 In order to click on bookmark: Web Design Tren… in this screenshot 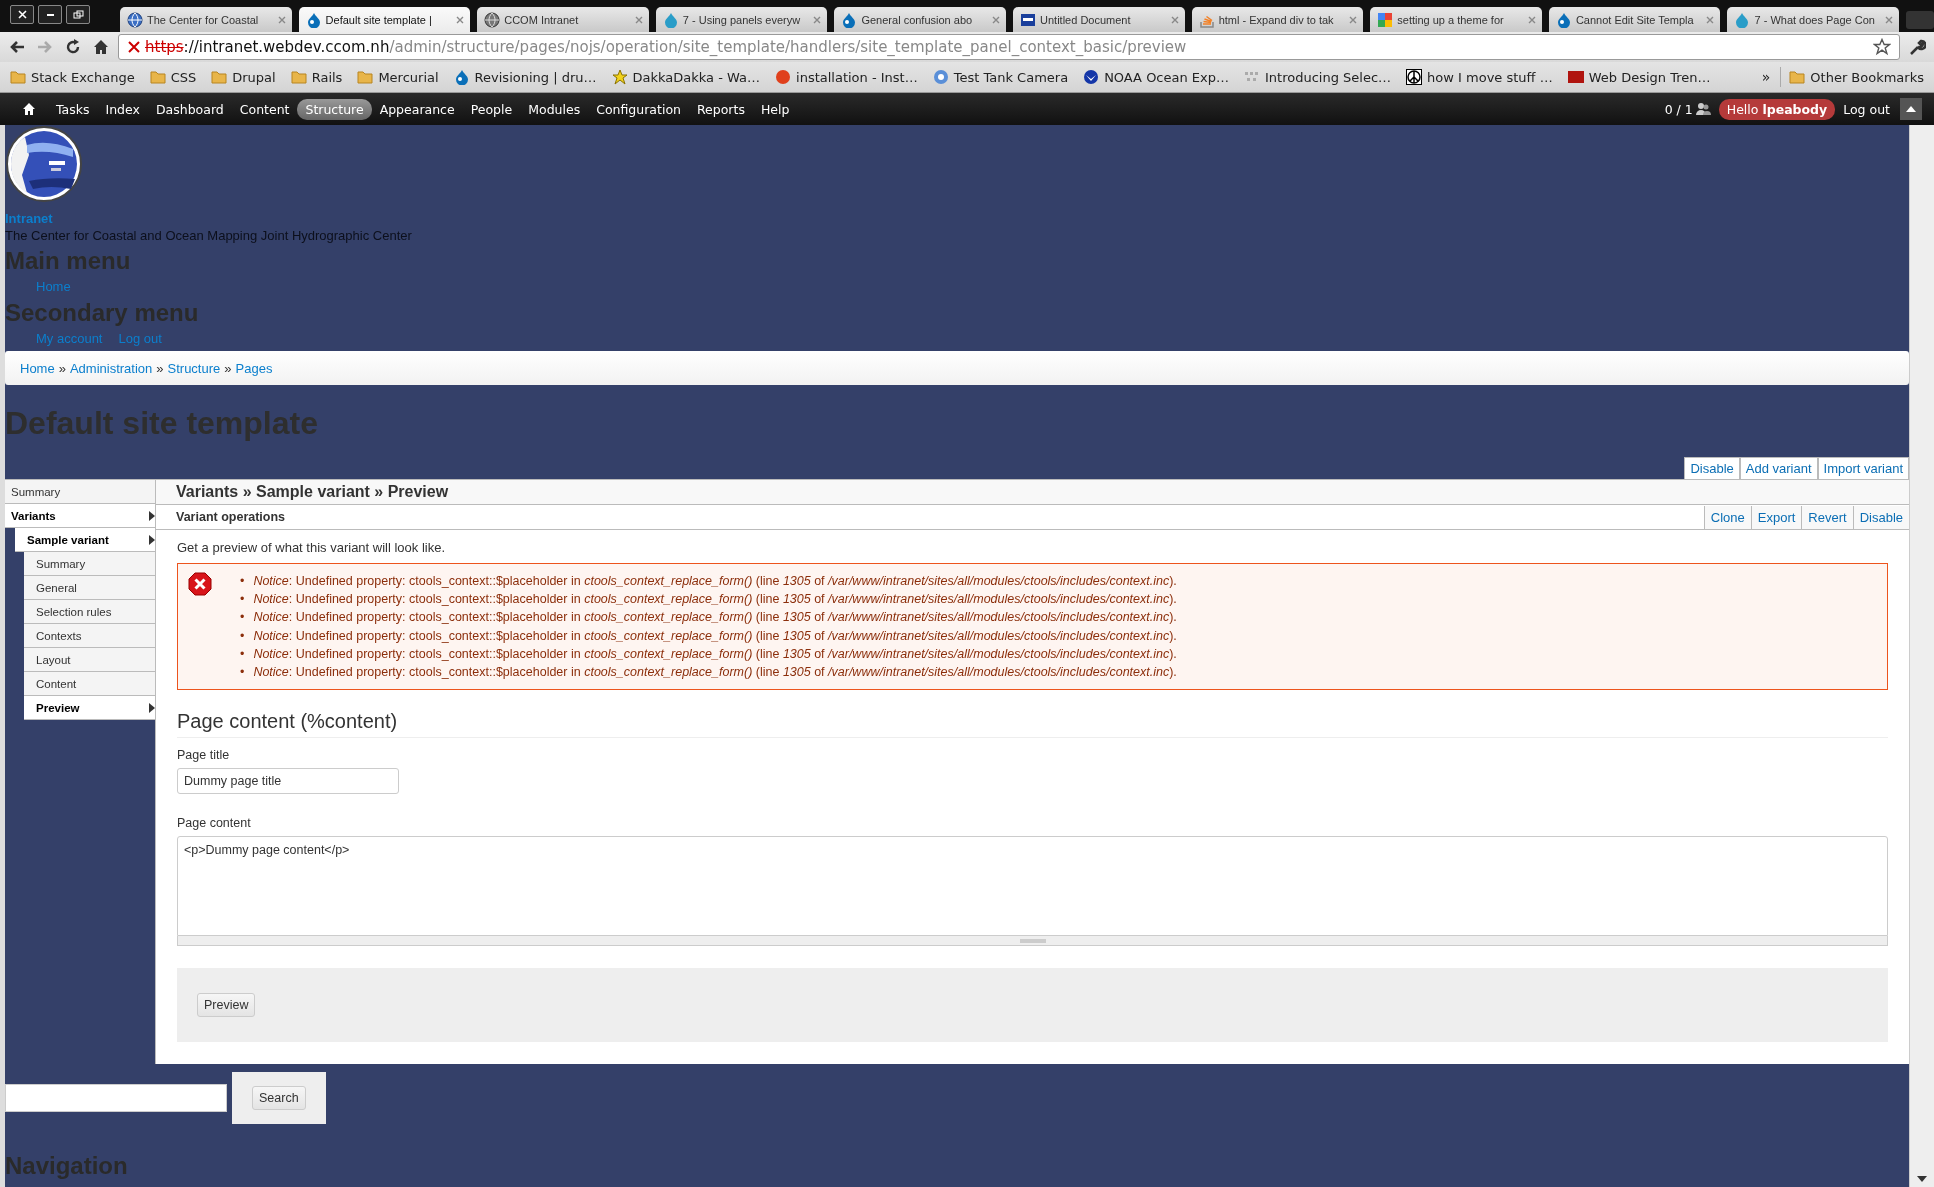, I will do `click(1639, 77)`.